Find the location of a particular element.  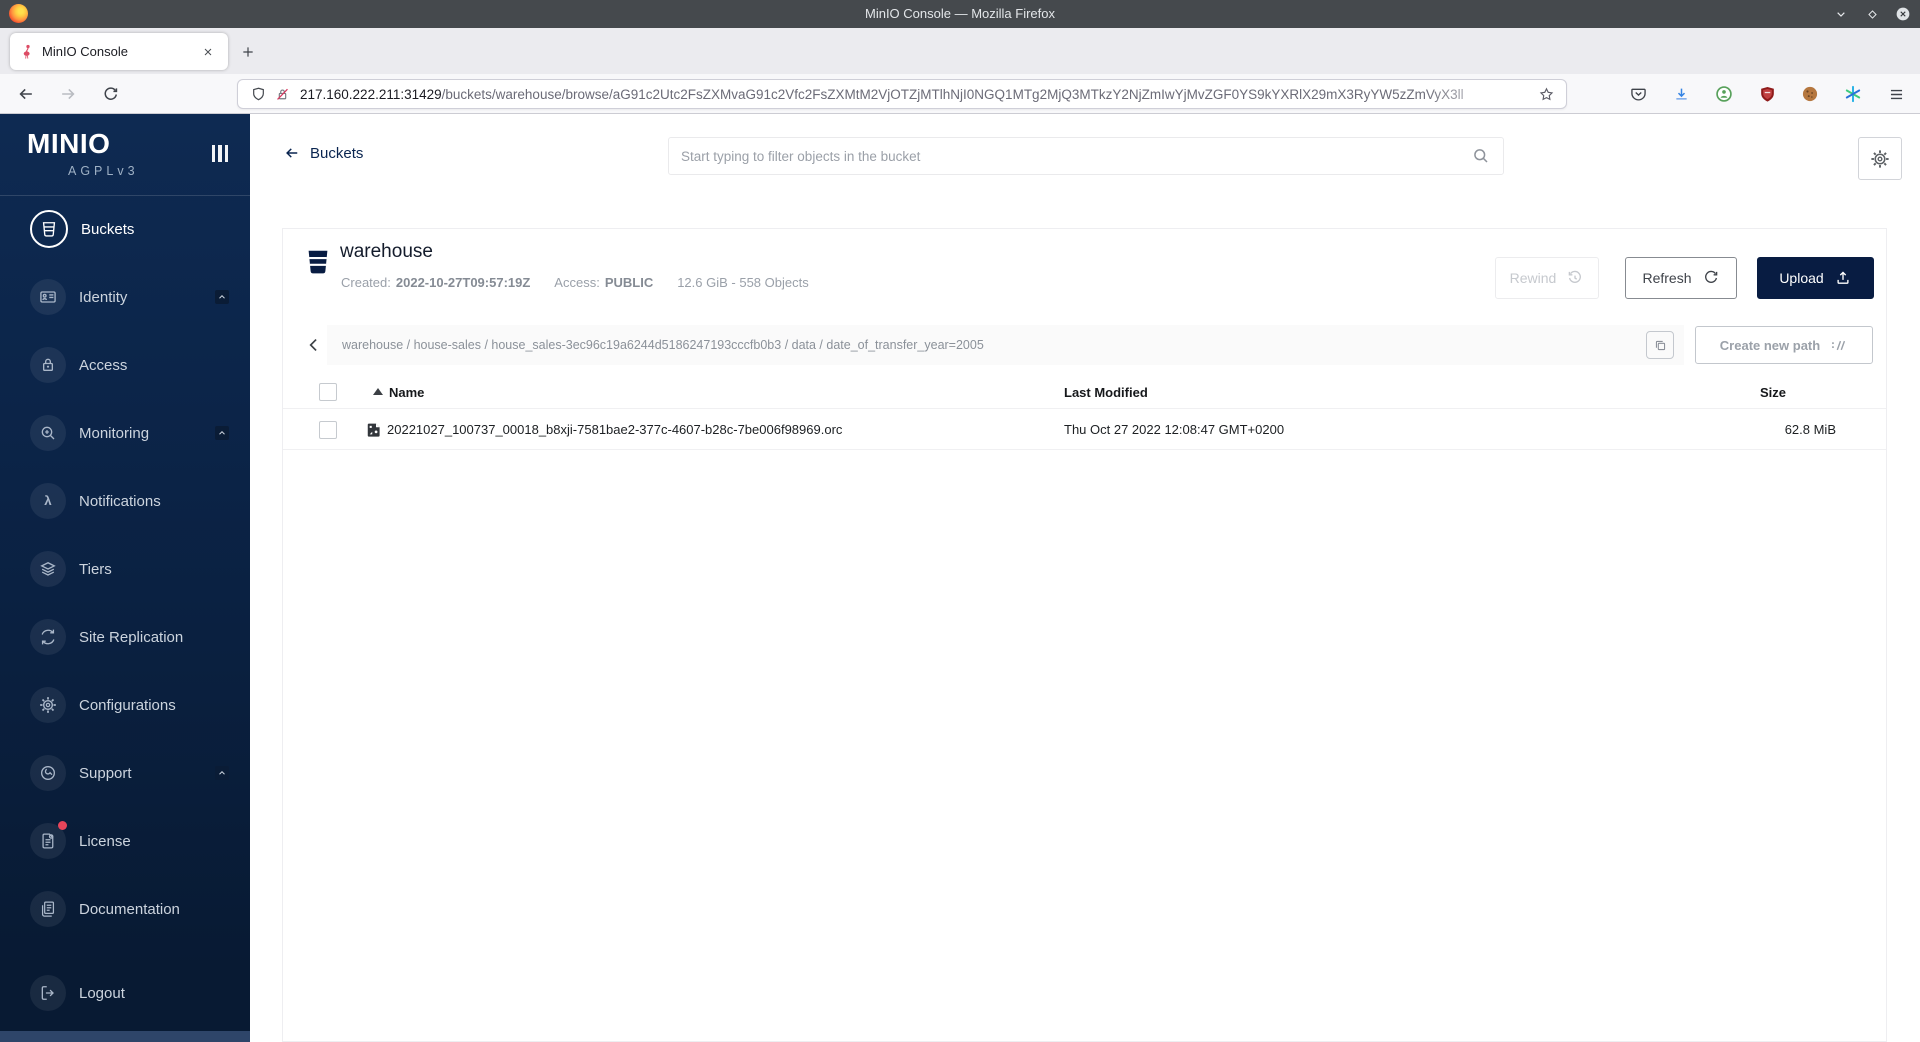

sync-arrows-icon is located at coordinates (48, 637).